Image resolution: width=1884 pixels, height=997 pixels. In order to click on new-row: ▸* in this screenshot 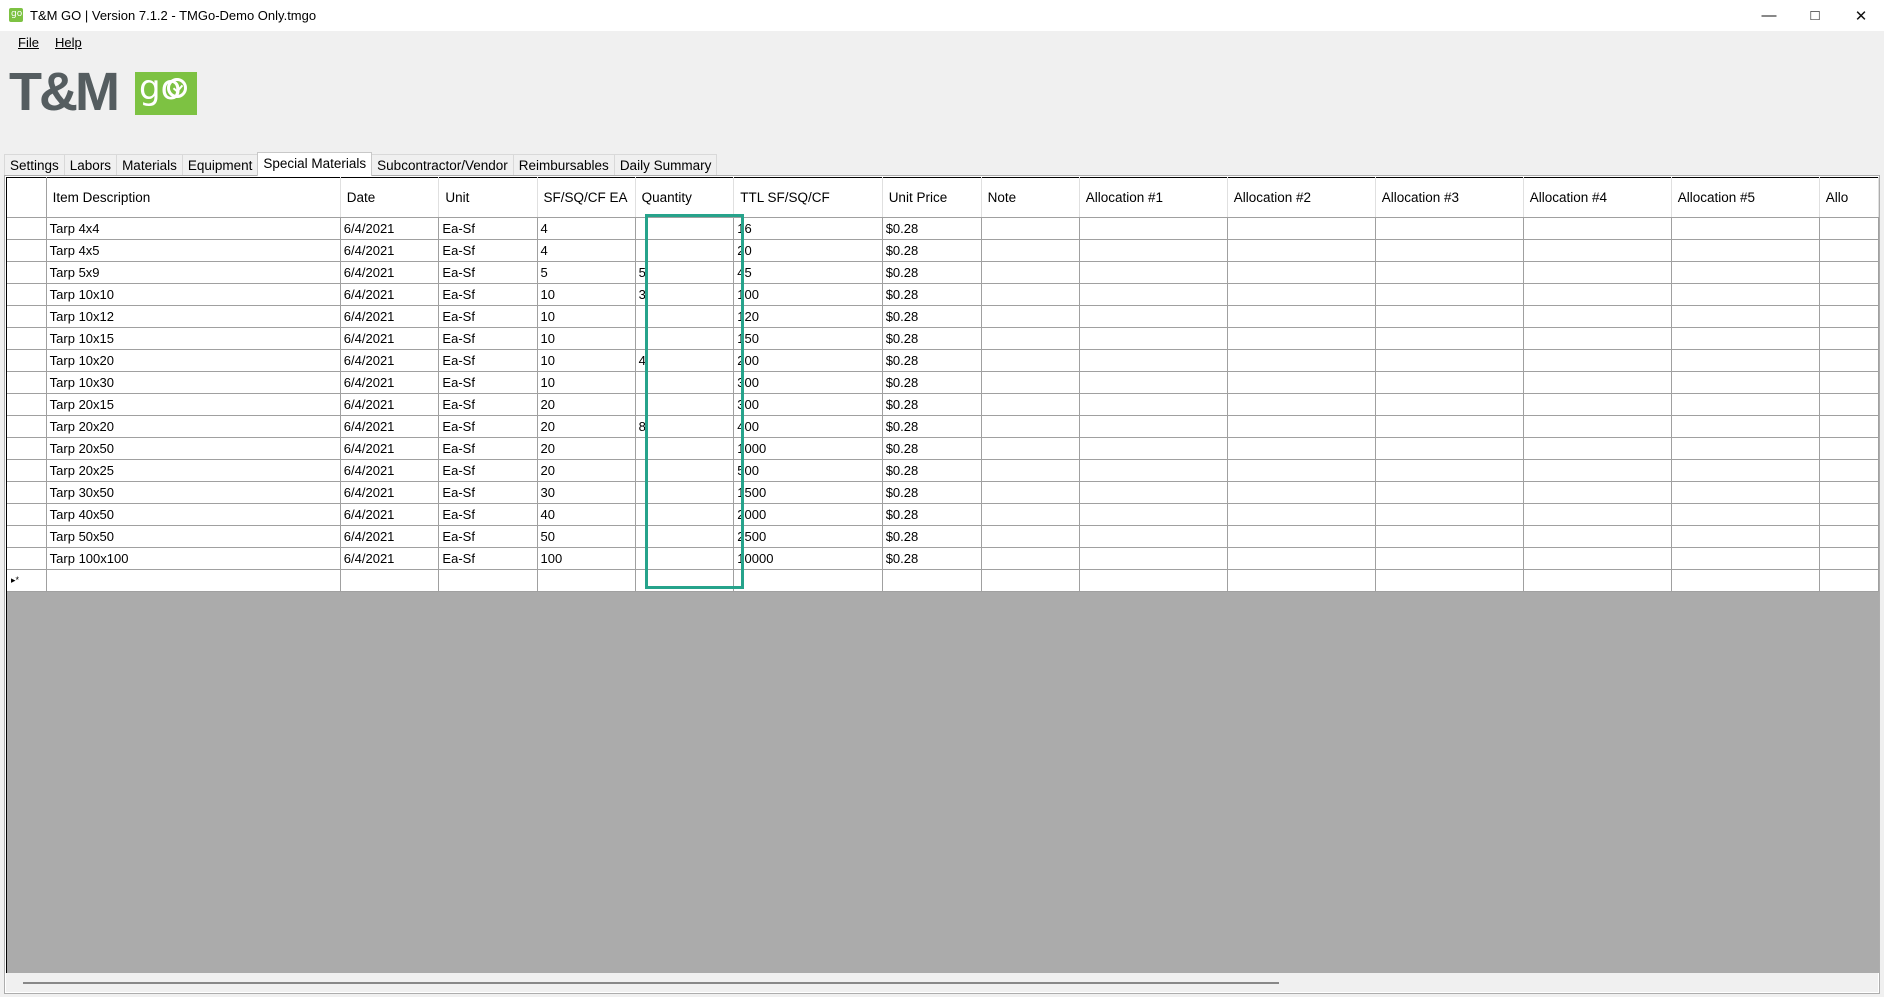, I will do `click(943, 580)`.